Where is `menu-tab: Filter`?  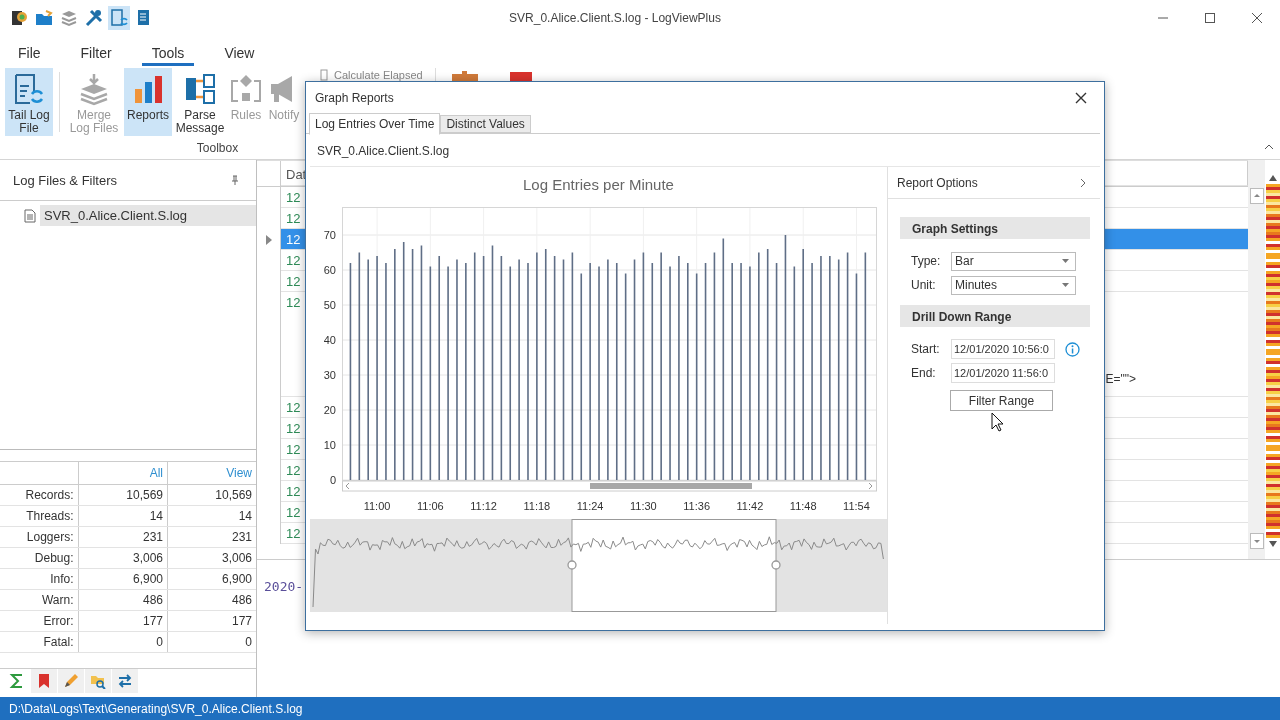
menu-tab: Filter is located at coordinates (96, 51).